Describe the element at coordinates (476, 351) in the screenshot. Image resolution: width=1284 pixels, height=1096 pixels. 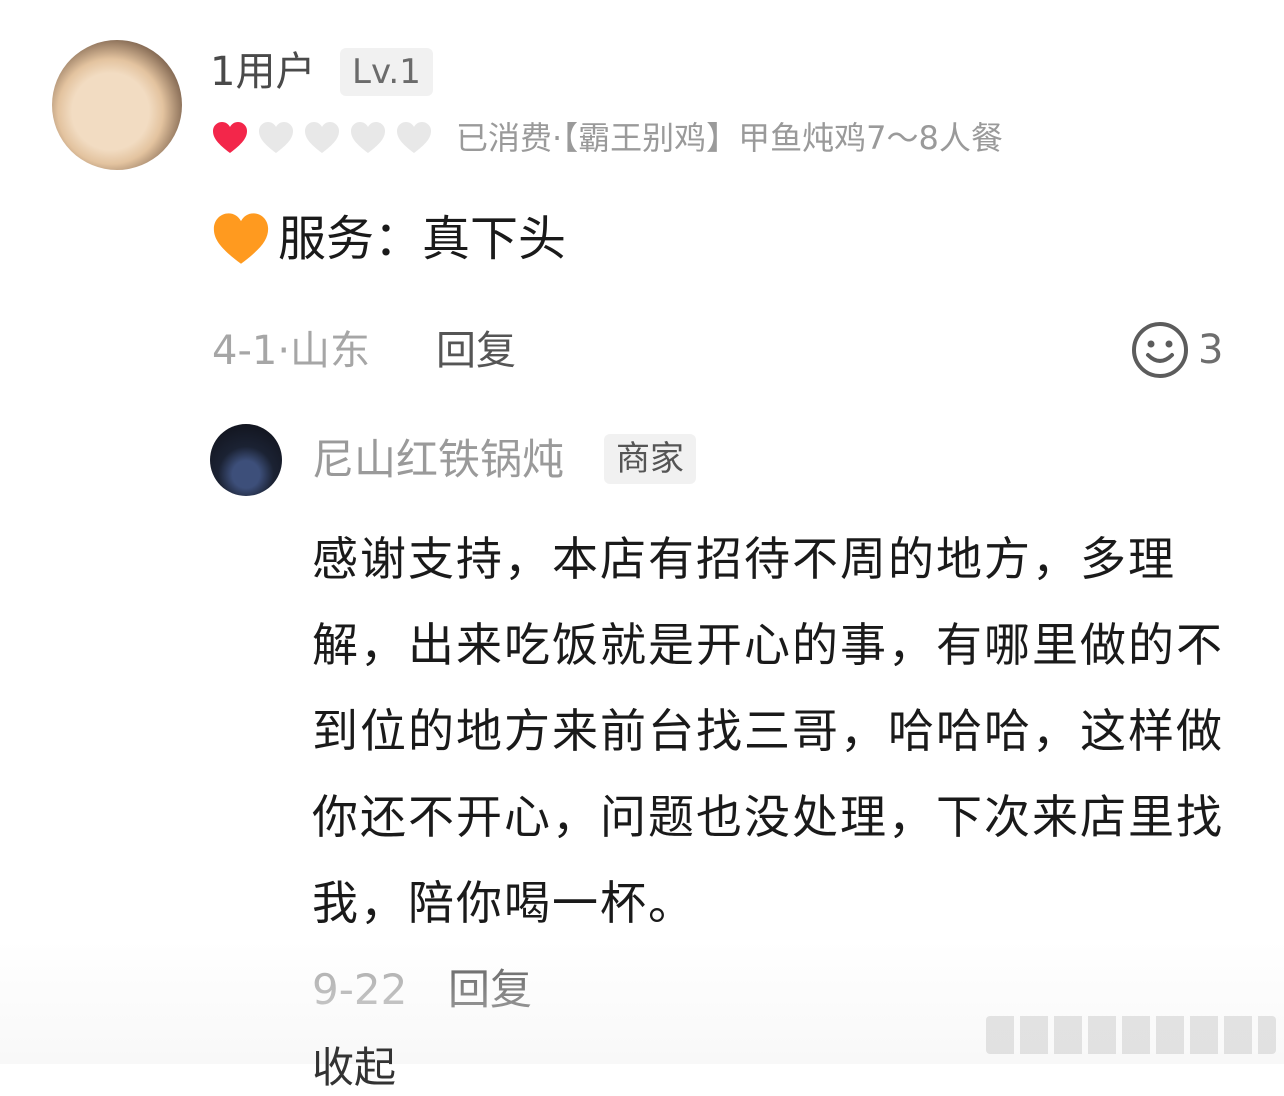
I see `reply-button: 回复` at that location.